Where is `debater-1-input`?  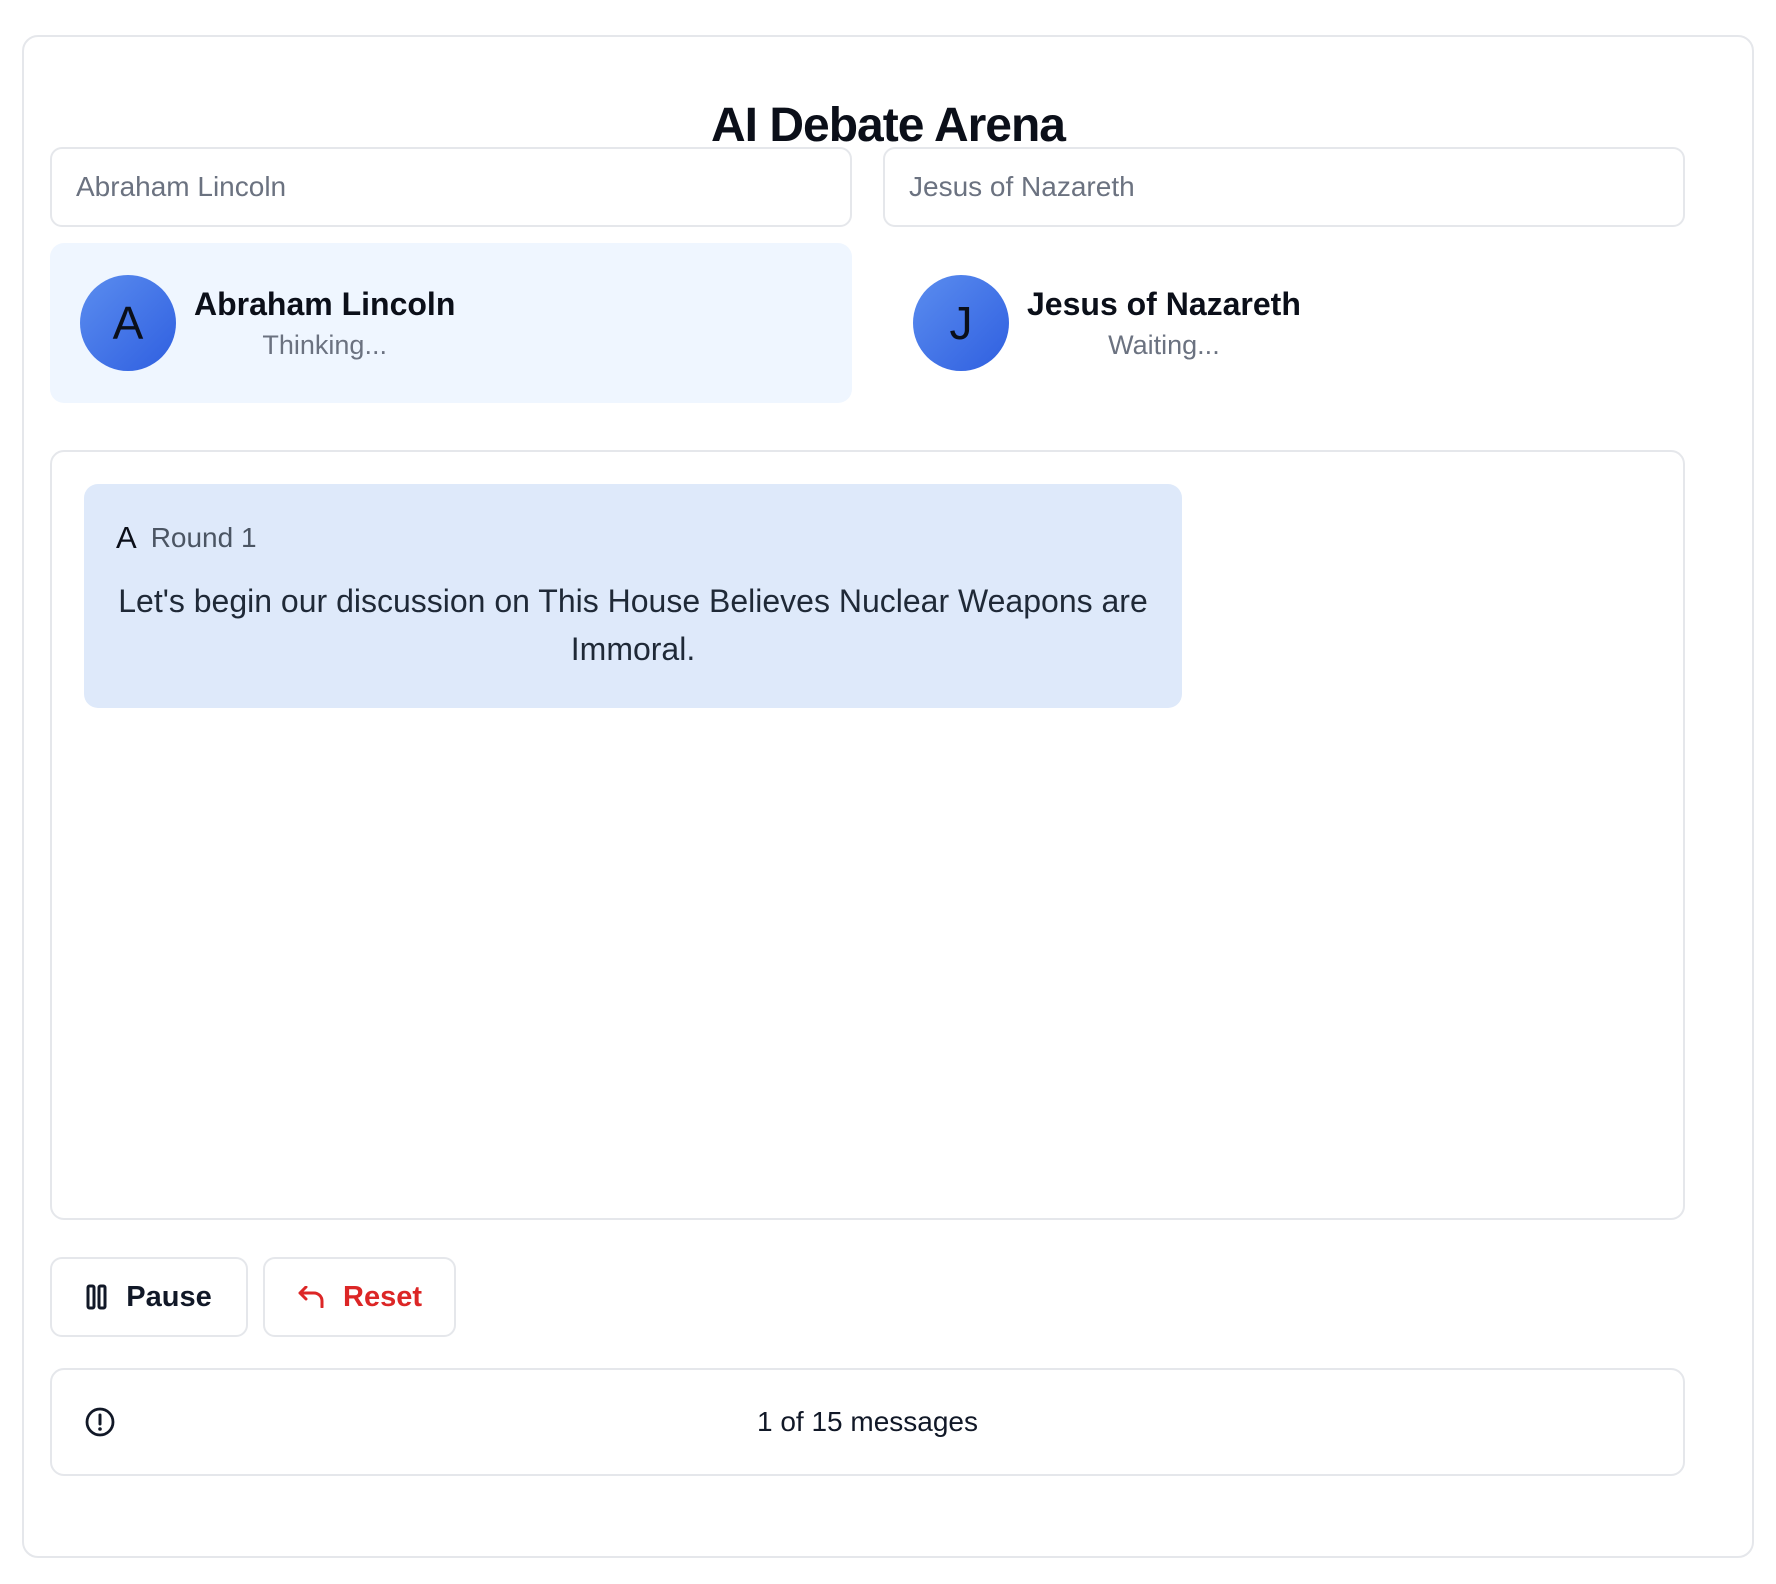 debater-1-input is located at coordinates (451, 187).